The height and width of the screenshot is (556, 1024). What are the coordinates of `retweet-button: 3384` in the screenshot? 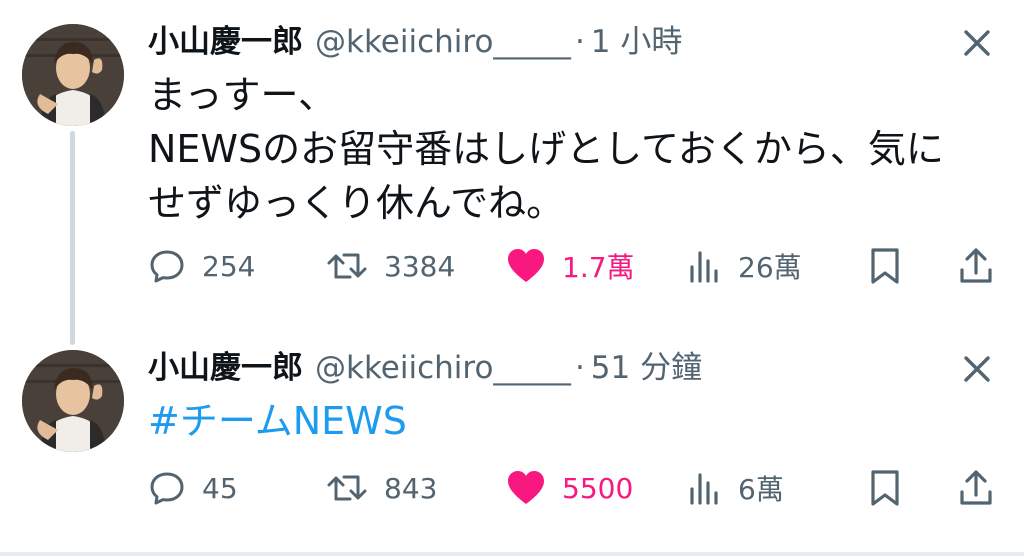 It's located at (390, 266).